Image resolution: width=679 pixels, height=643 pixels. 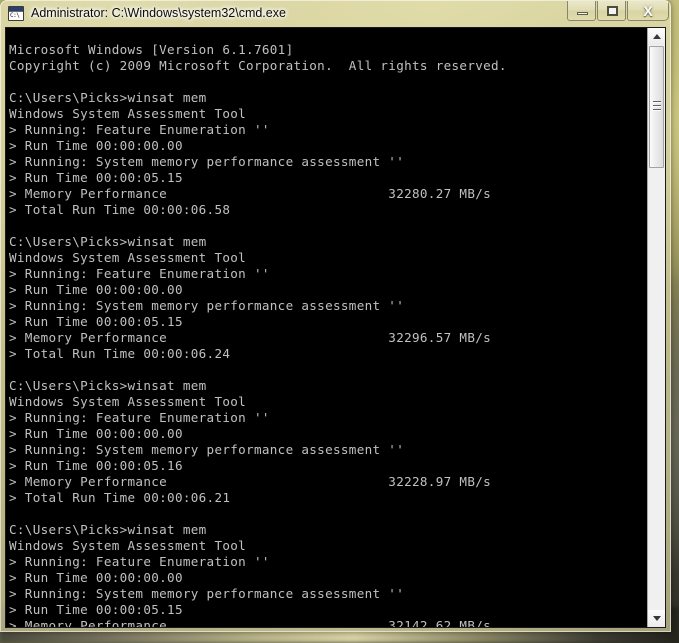 I want to click on scroll-up-button, so click(x=656, y=36).